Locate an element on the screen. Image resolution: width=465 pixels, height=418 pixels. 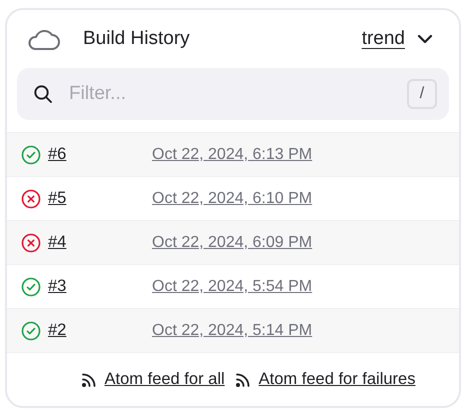
build-number-link: #2 is located at coordinates (100, 330).